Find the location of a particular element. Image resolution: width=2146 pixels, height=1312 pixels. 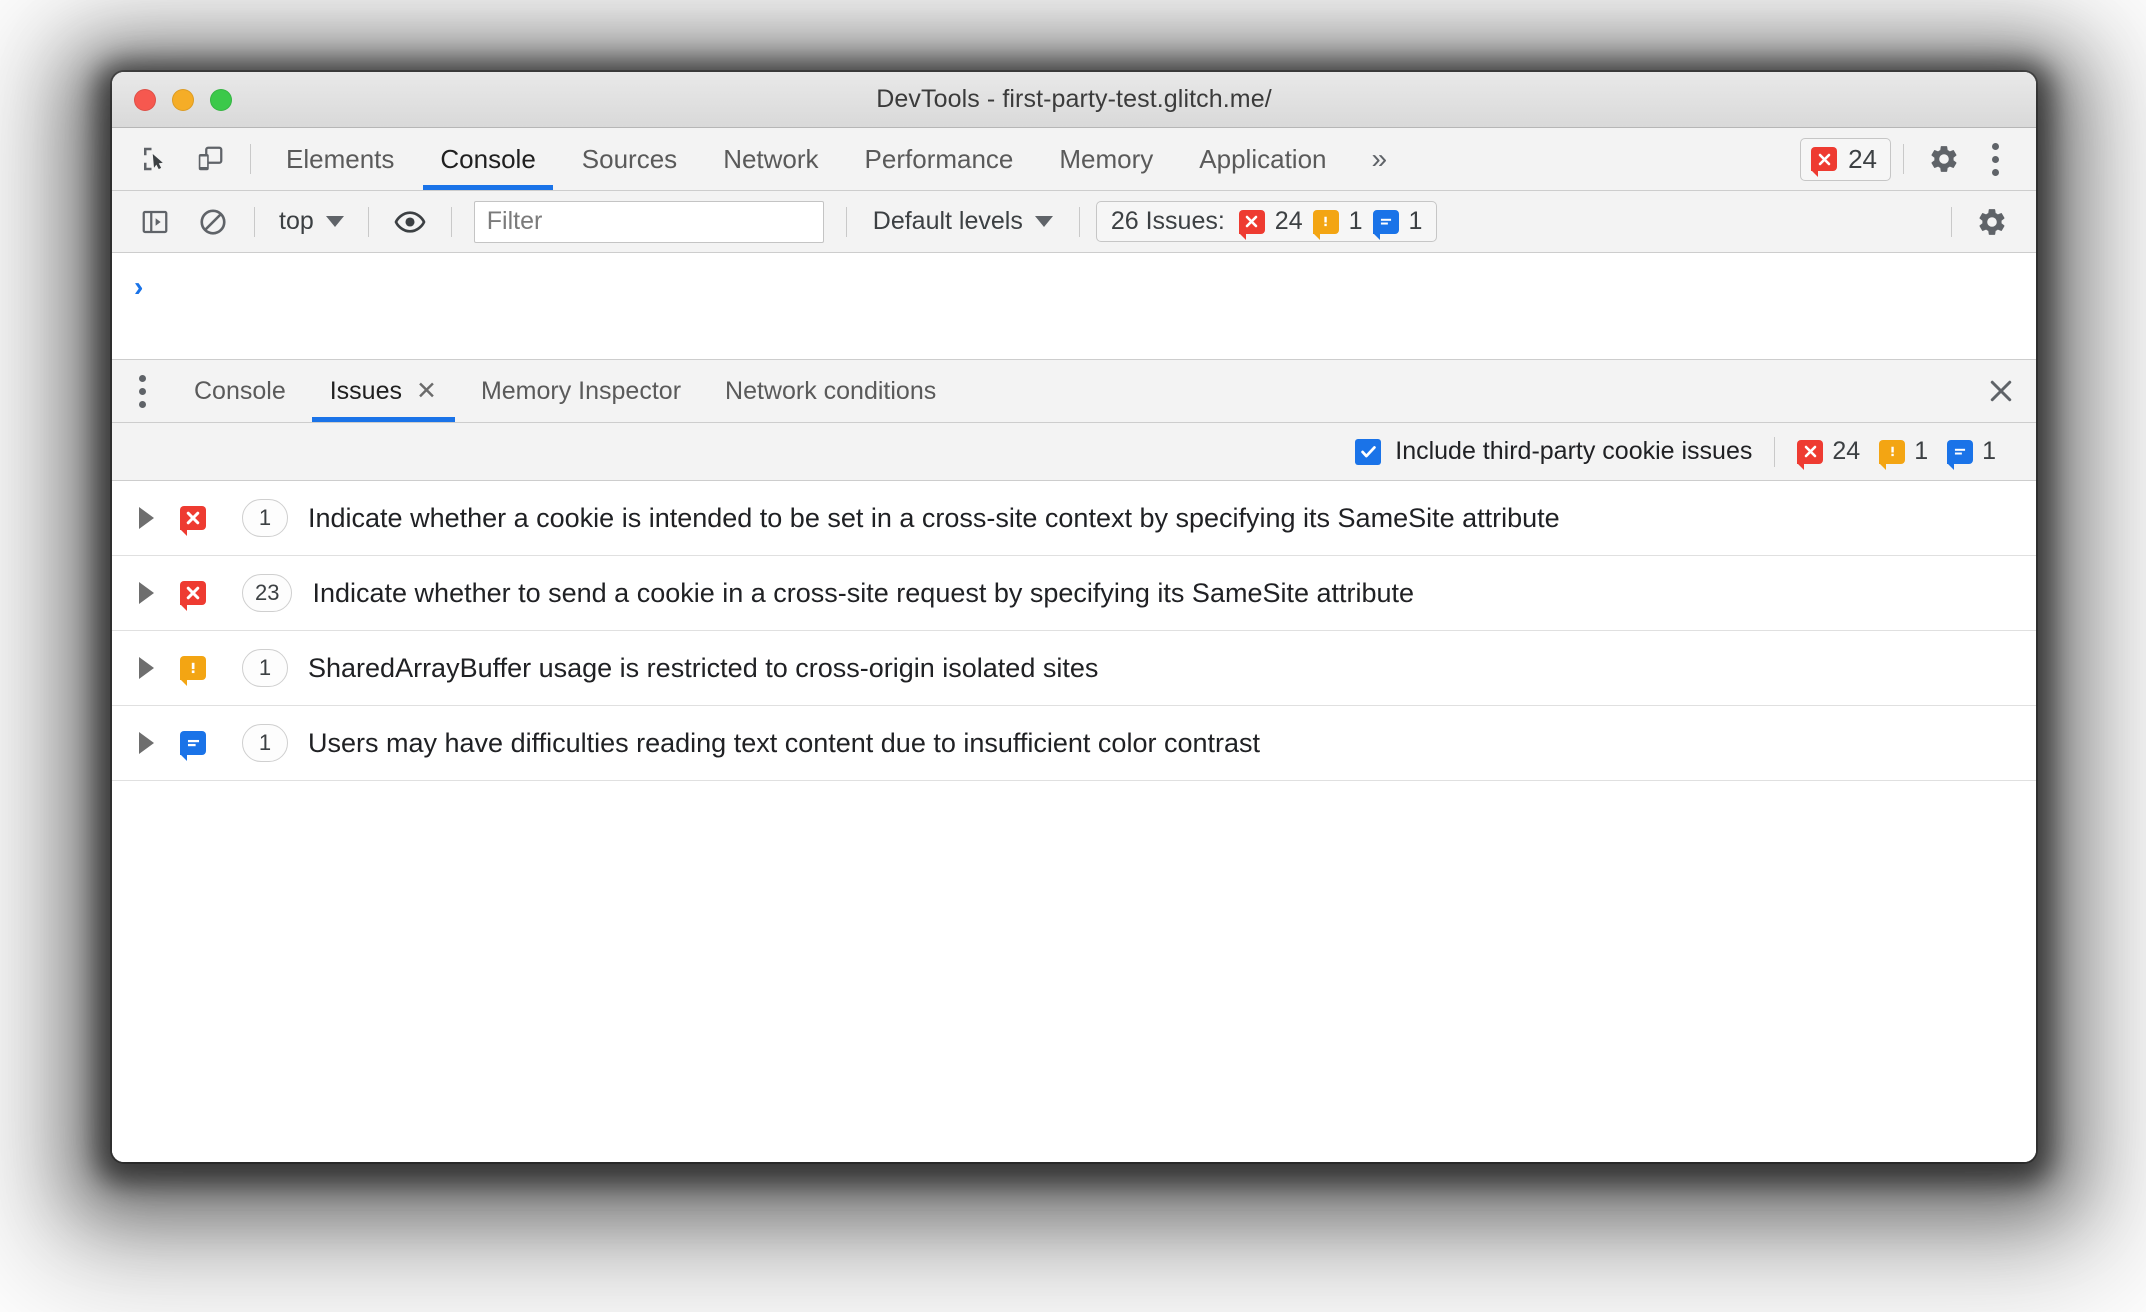

console-output-area: › is located at coordinates (1074, 306).